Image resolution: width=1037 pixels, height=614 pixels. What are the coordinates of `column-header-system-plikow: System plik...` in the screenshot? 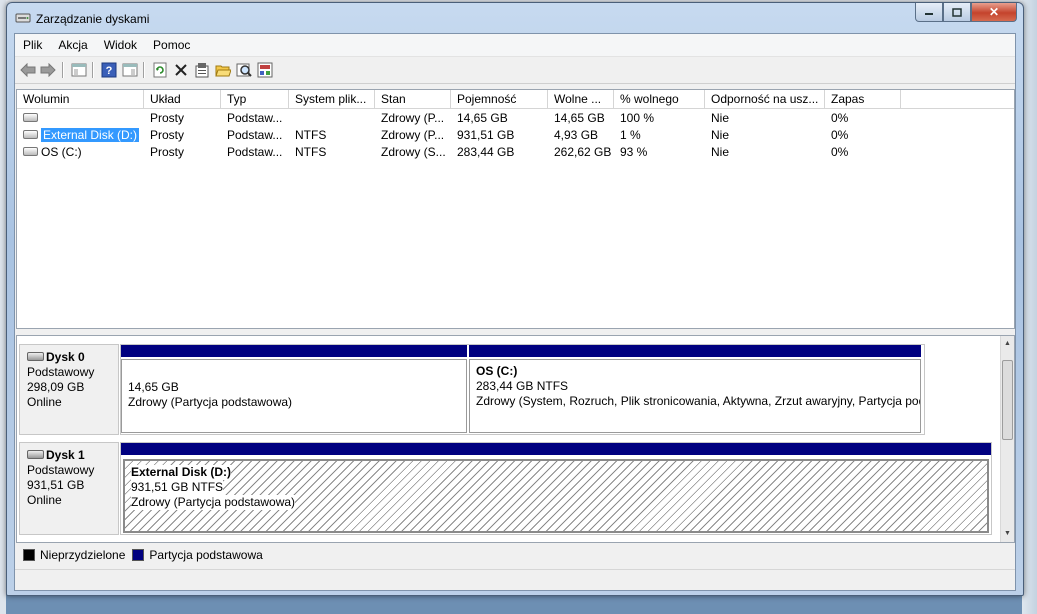 It's located at (332, 99).